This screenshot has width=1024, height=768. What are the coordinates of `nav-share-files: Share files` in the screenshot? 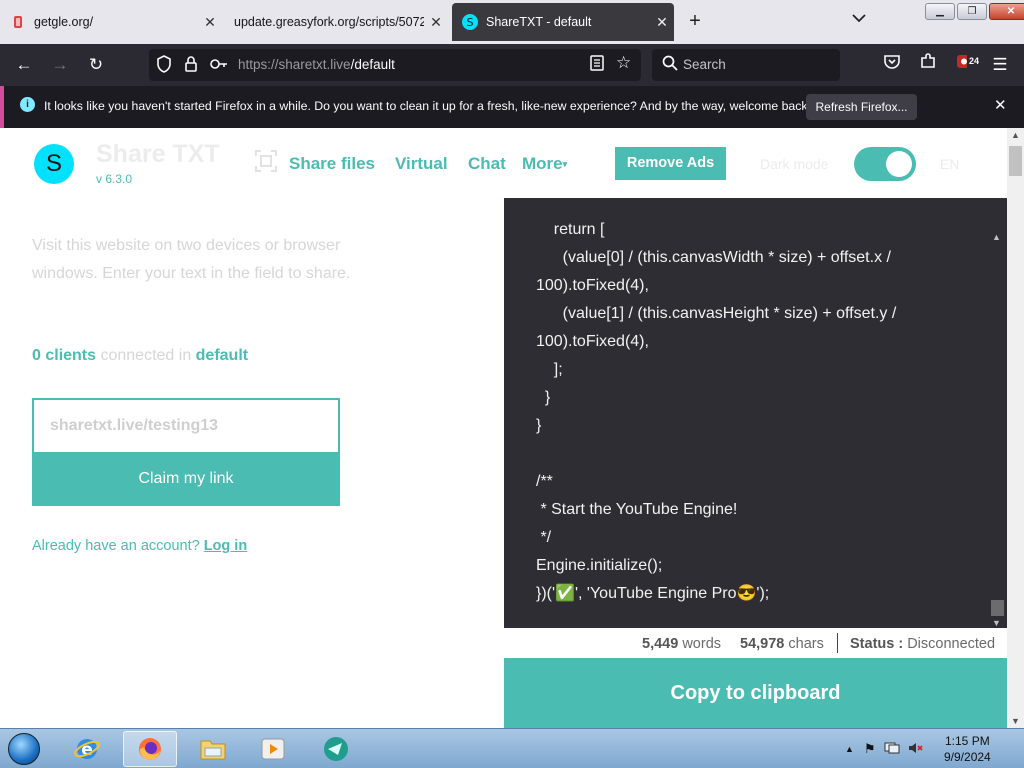 It's located at (332, 164).